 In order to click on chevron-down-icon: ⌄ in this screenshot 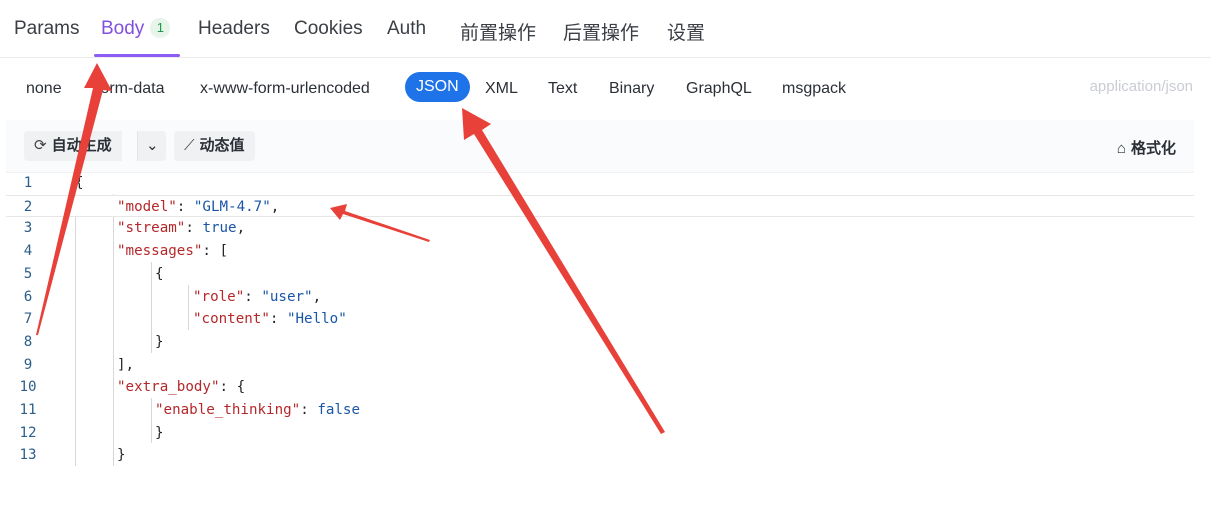, I will do `click(152, 145)`.